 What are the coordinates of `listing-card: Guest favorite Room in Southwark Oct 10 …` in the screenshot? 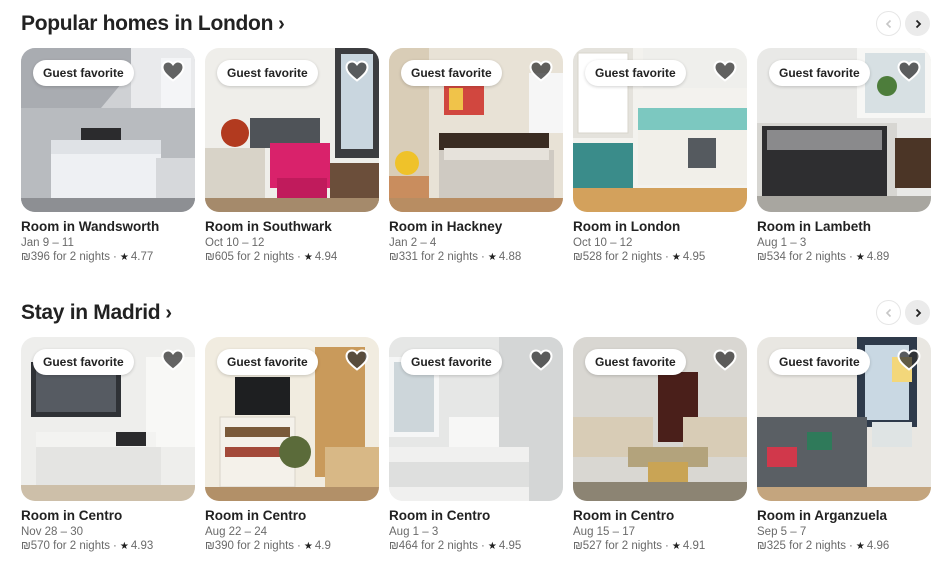 It's located at (292, 155).